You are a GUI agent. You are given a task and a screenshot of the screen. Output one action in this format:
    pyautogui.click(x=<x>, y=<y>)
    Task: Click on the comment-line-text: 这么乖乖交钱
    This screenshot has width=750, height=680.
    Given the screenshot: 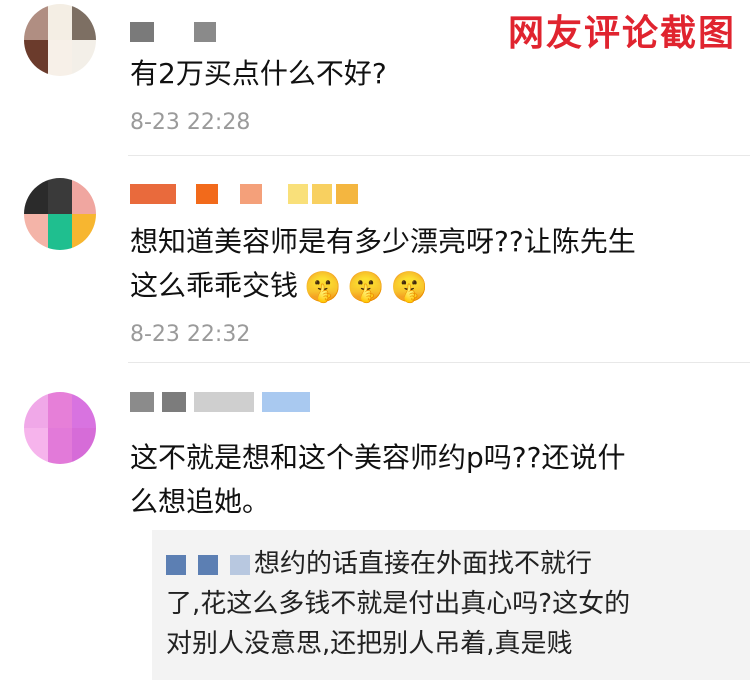 What is the action you would take?
    pyautogui.click(x=214, y=285)
    